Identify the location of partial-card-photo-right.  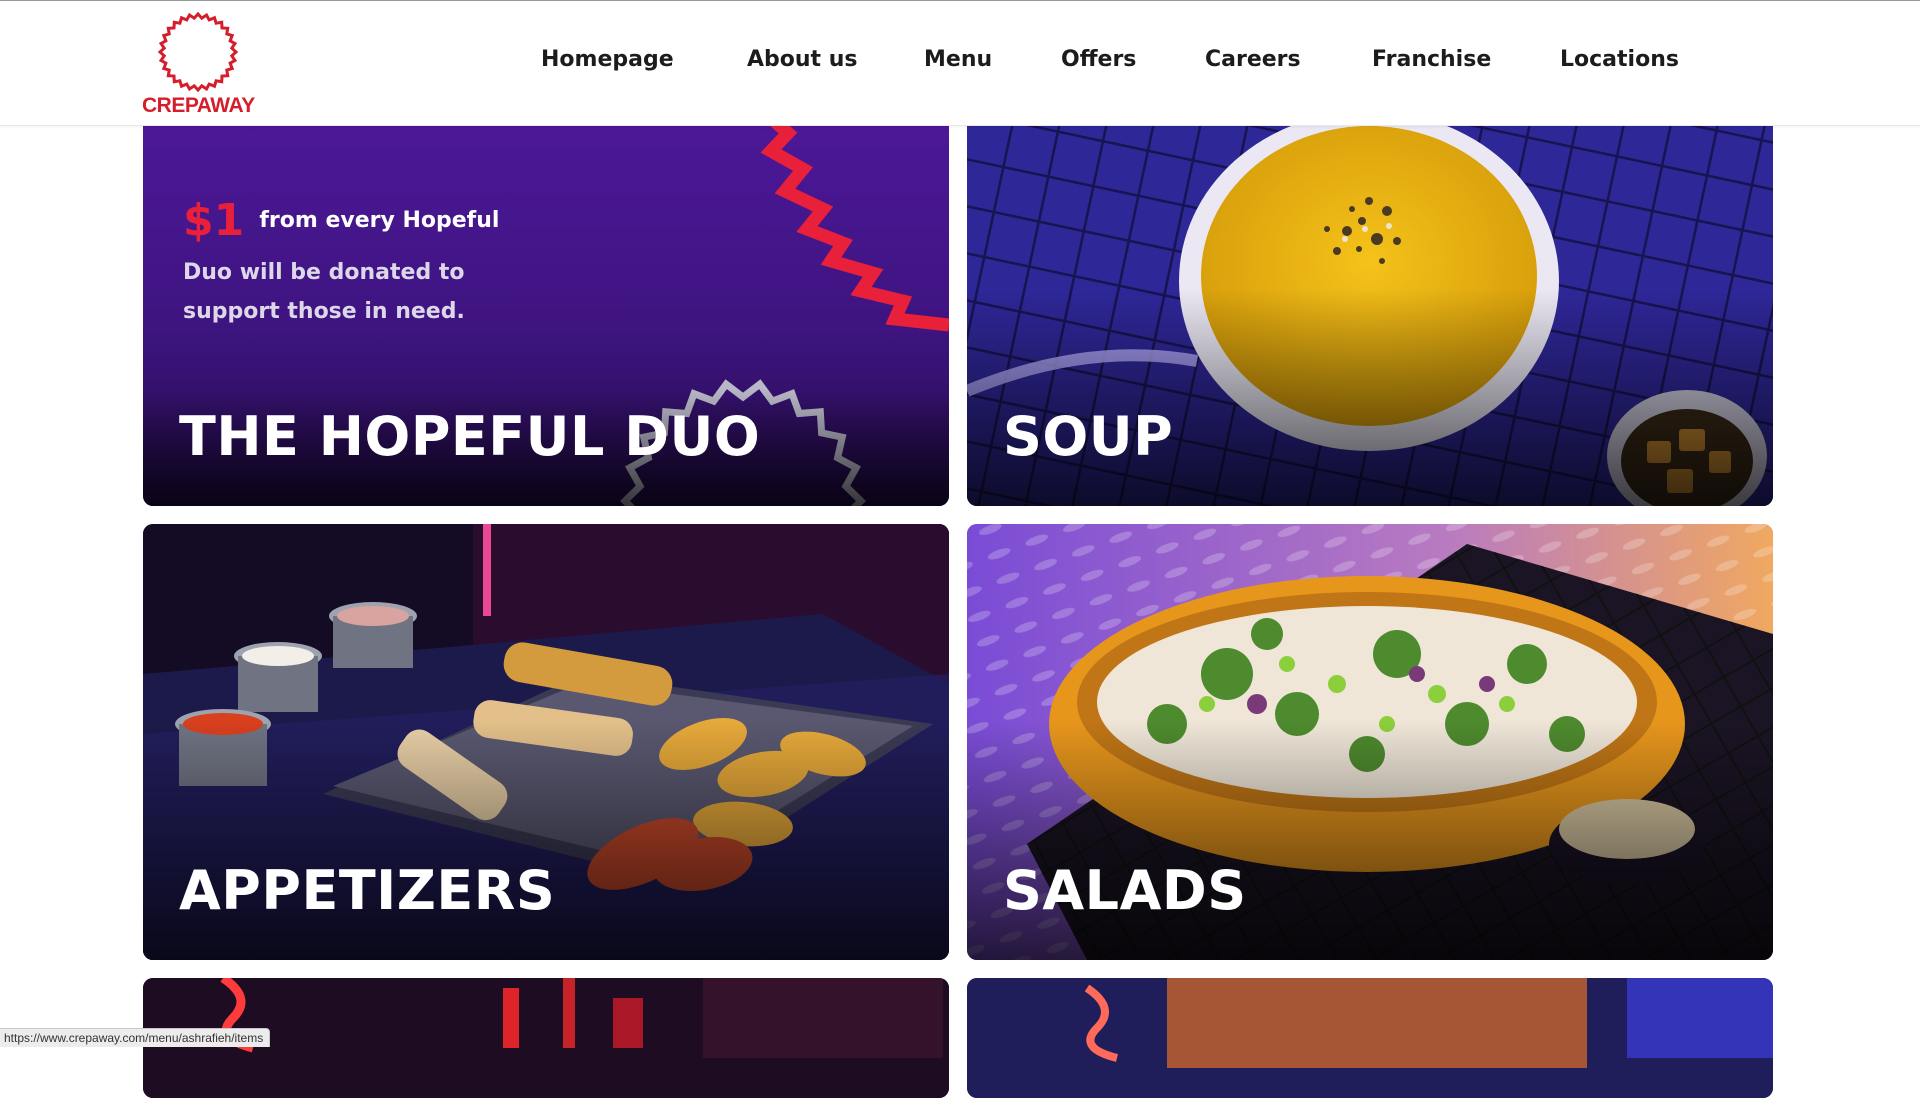
(1370, 1038).